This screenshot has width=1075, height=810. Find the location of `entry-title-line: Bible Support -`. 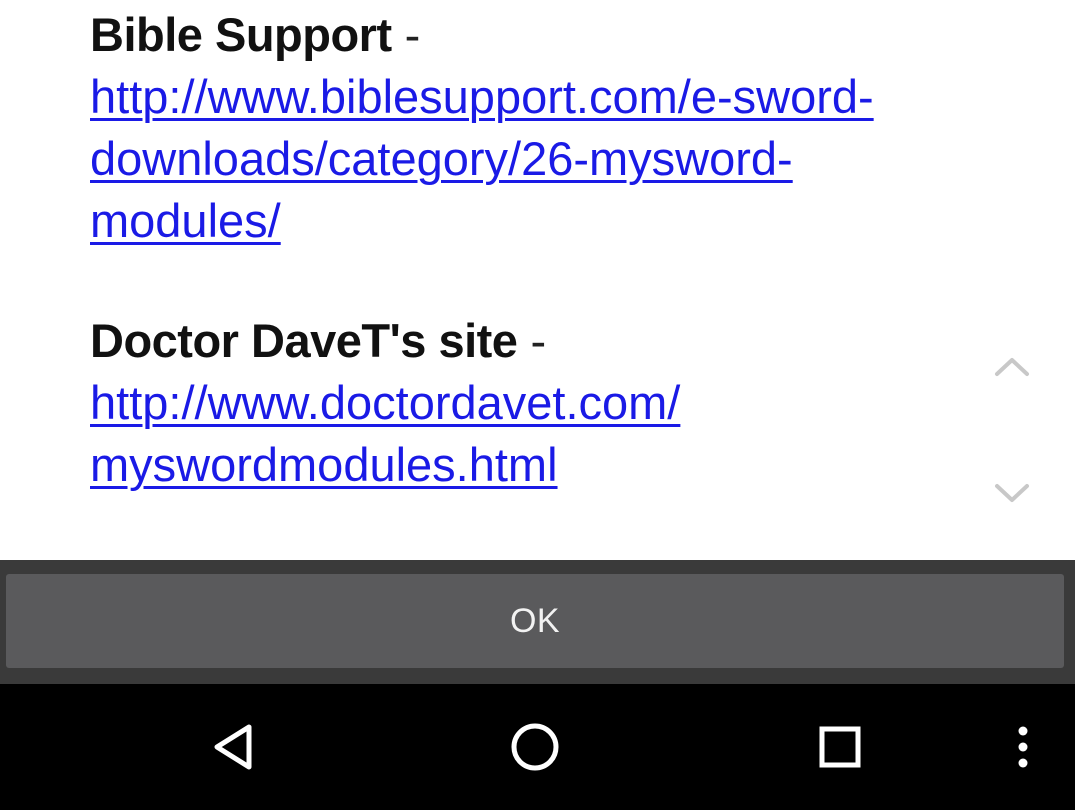

entry-title-line: Bible Support - is located at coordinates (555, 35).